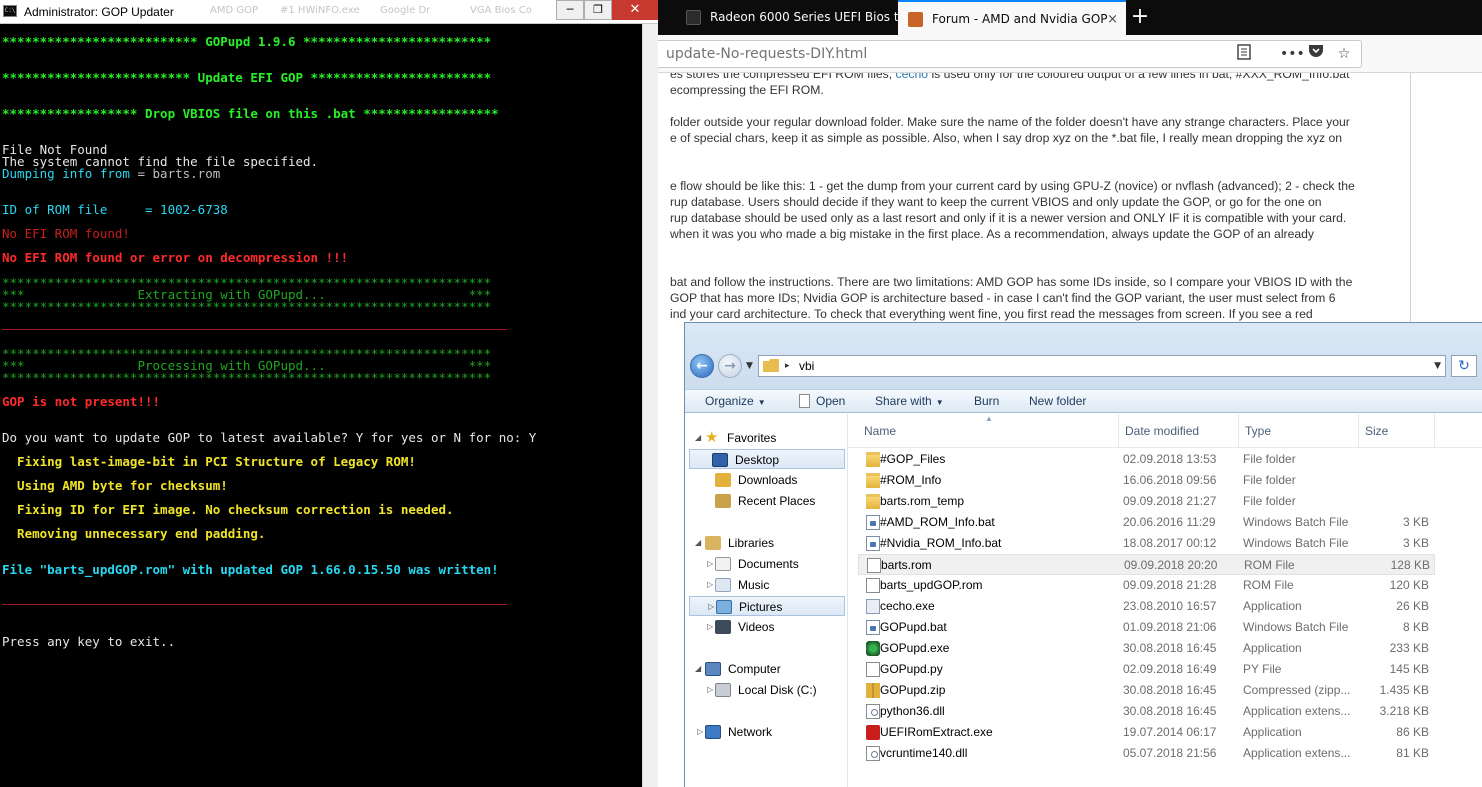 Image resolution: width=1482 pixels, height=787 pixels. Describe the element at coordinates (1316, 54) in the screenshot. I see `pocket-icon` at that location.